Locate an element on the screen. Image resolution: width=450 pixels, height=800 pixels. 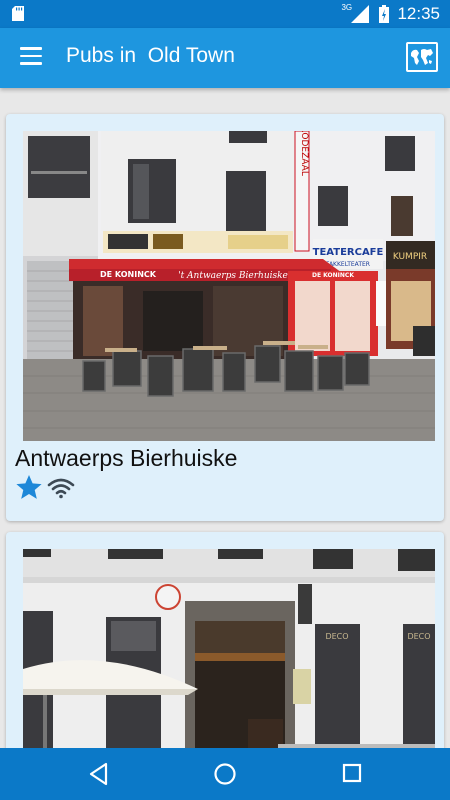
pub-features is located at coordinates (45, 487).